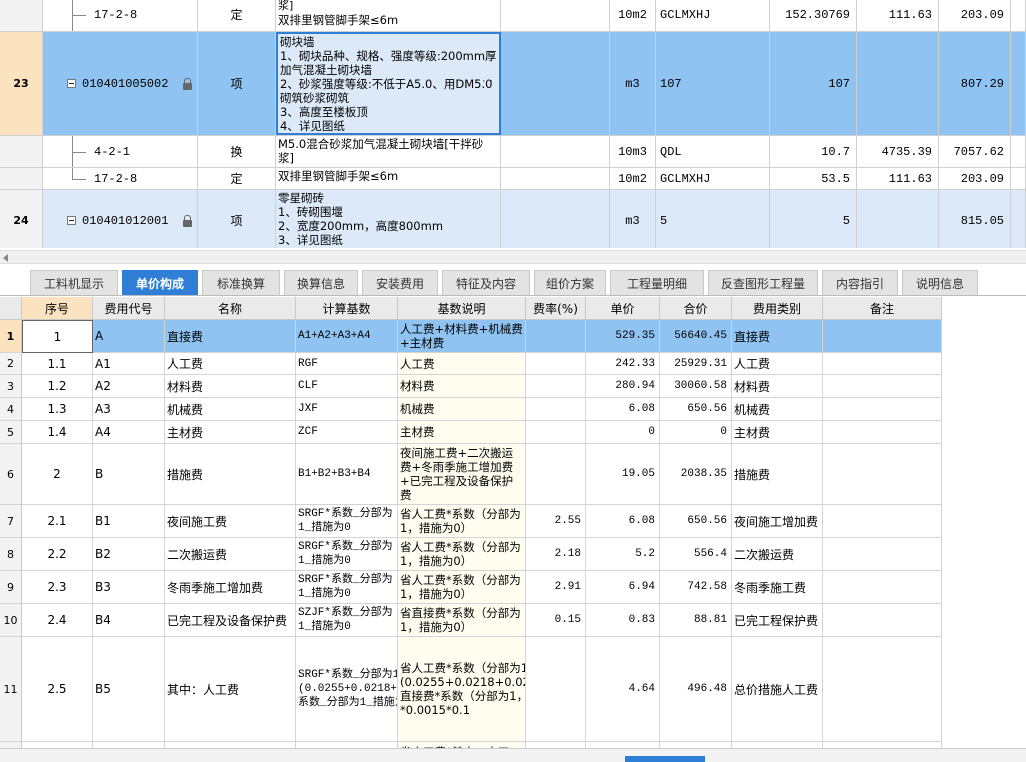  I want to click on cell-code: A, so click(129, 336).